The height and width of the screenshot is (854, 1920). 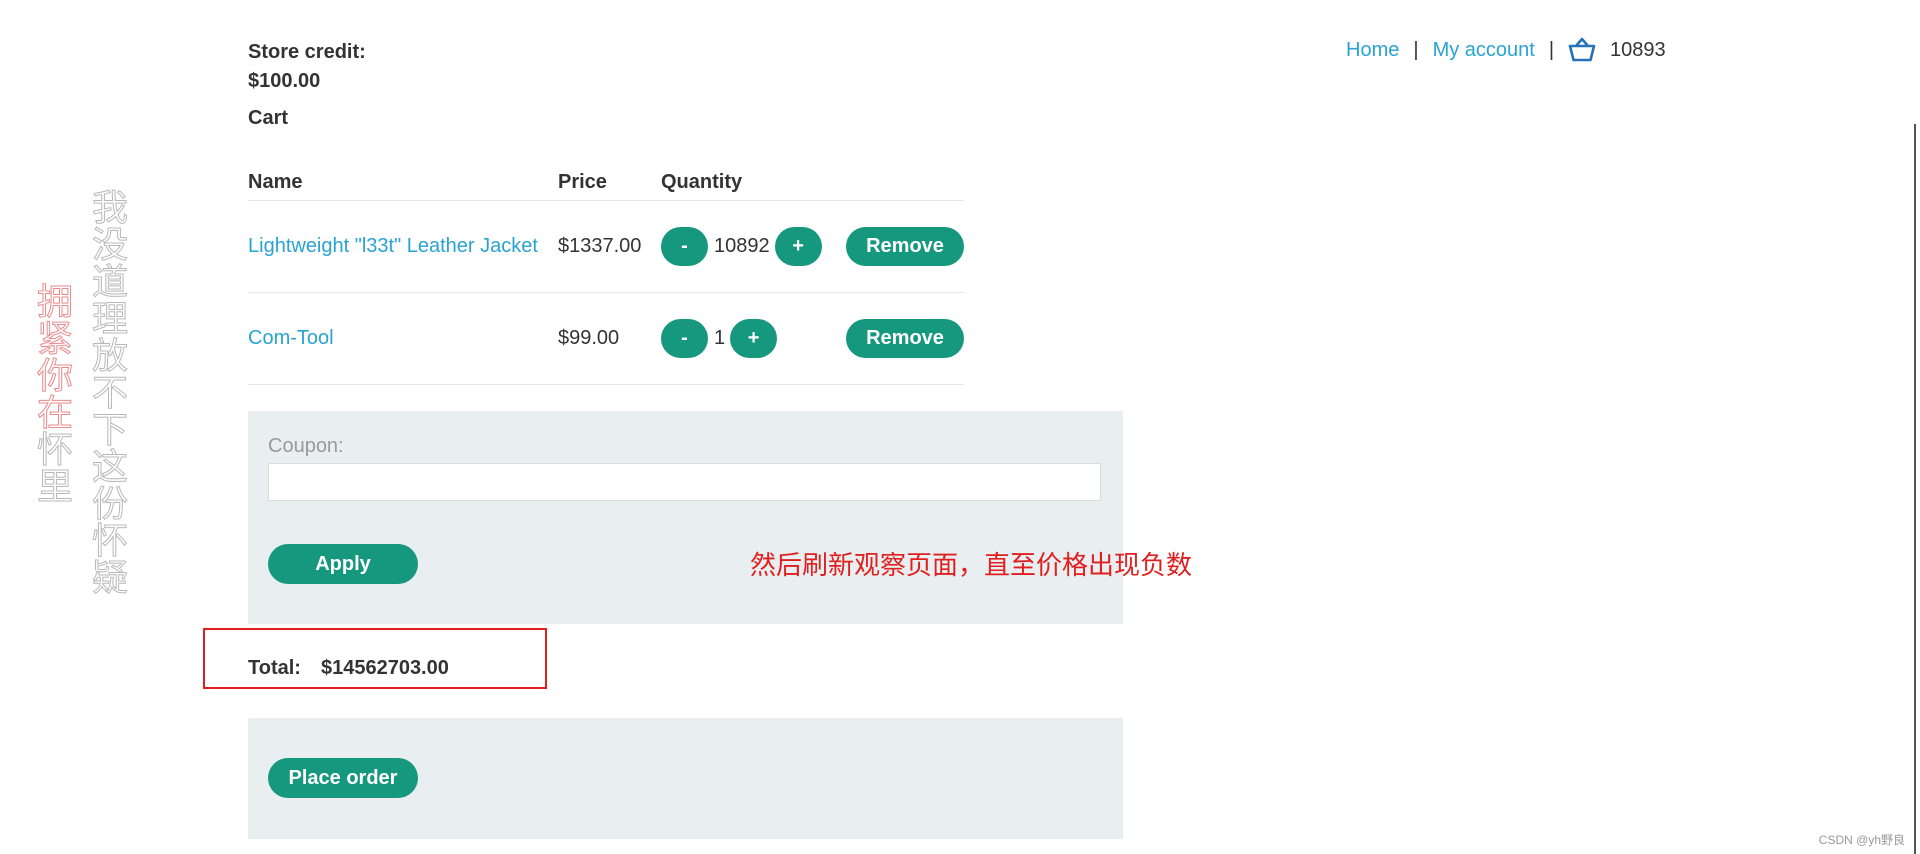 I want to click on place-order-button: Place order, so click(x=343, y=778).